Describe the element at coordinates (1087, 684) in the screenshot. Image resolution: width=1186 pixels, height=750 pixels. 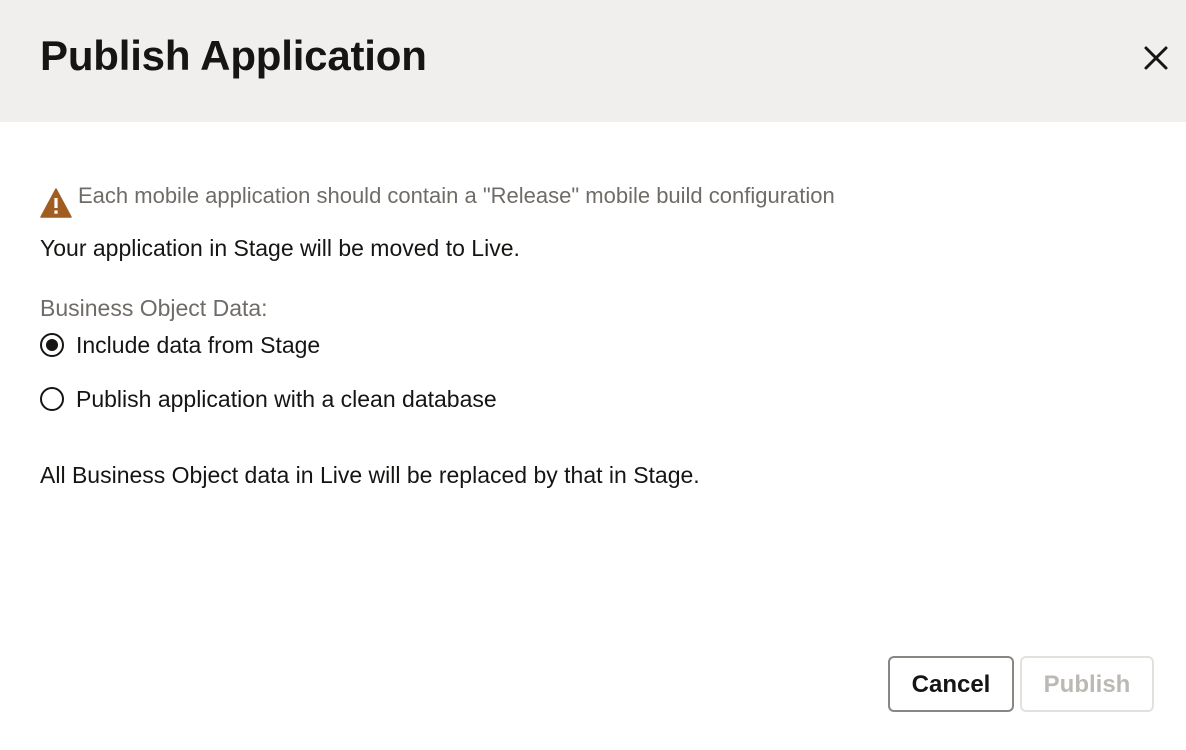
I see `publish-button: Publish` at that location.